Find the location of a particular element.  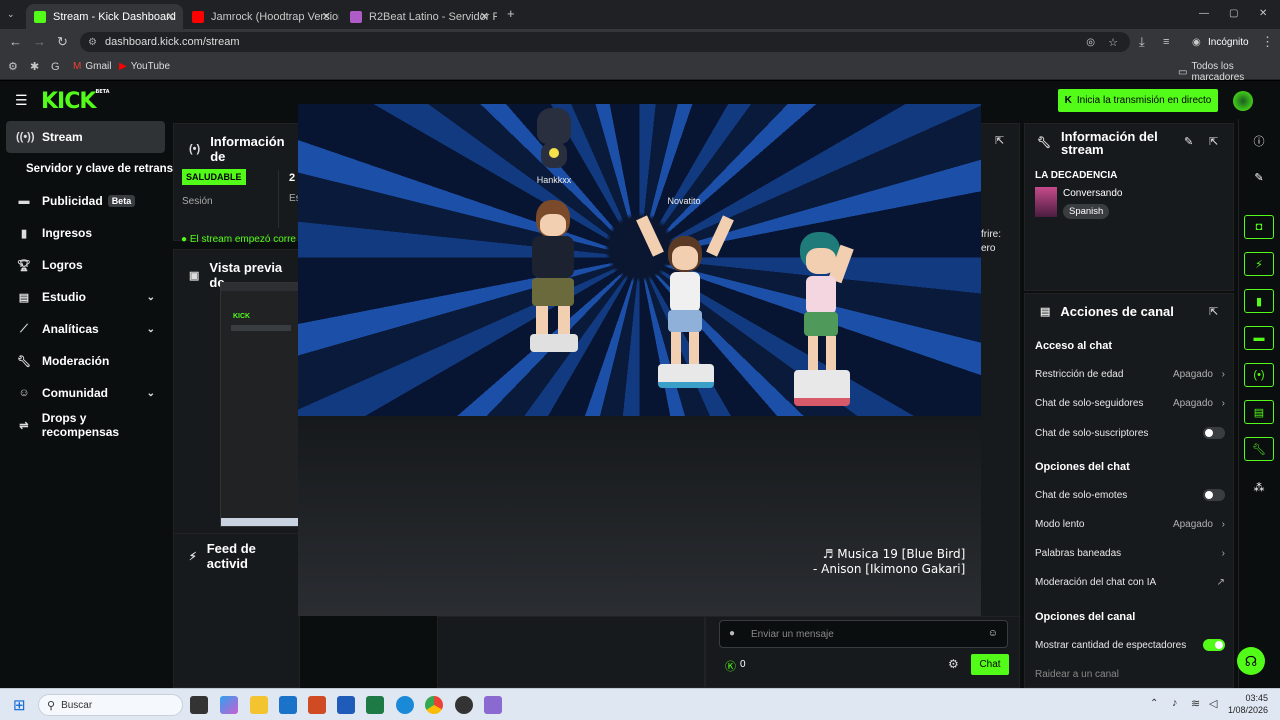

apps-icon: ⁂ is located at coordinates (1259, 487).